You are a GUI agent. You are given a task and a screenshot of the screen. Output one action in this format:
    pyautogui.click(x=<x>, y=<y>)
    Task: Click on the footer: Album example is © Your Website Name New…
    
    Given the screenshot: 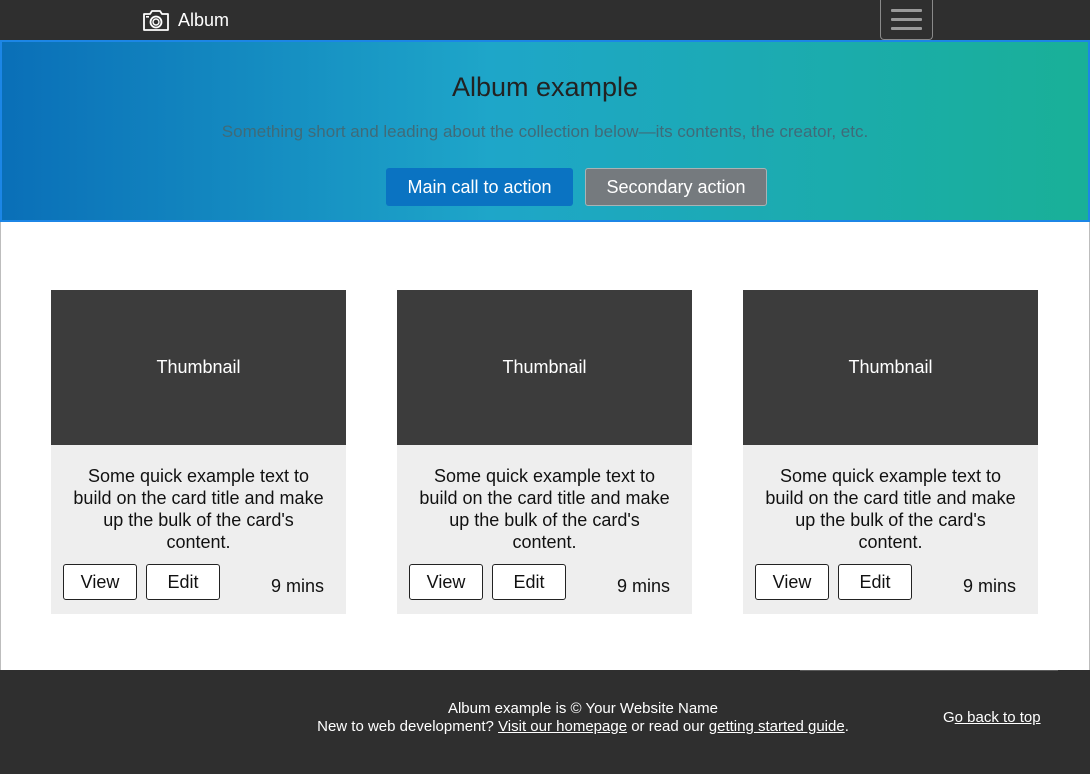 What is the action you would take?
    pyautogui.click(x=545, y=722)
    